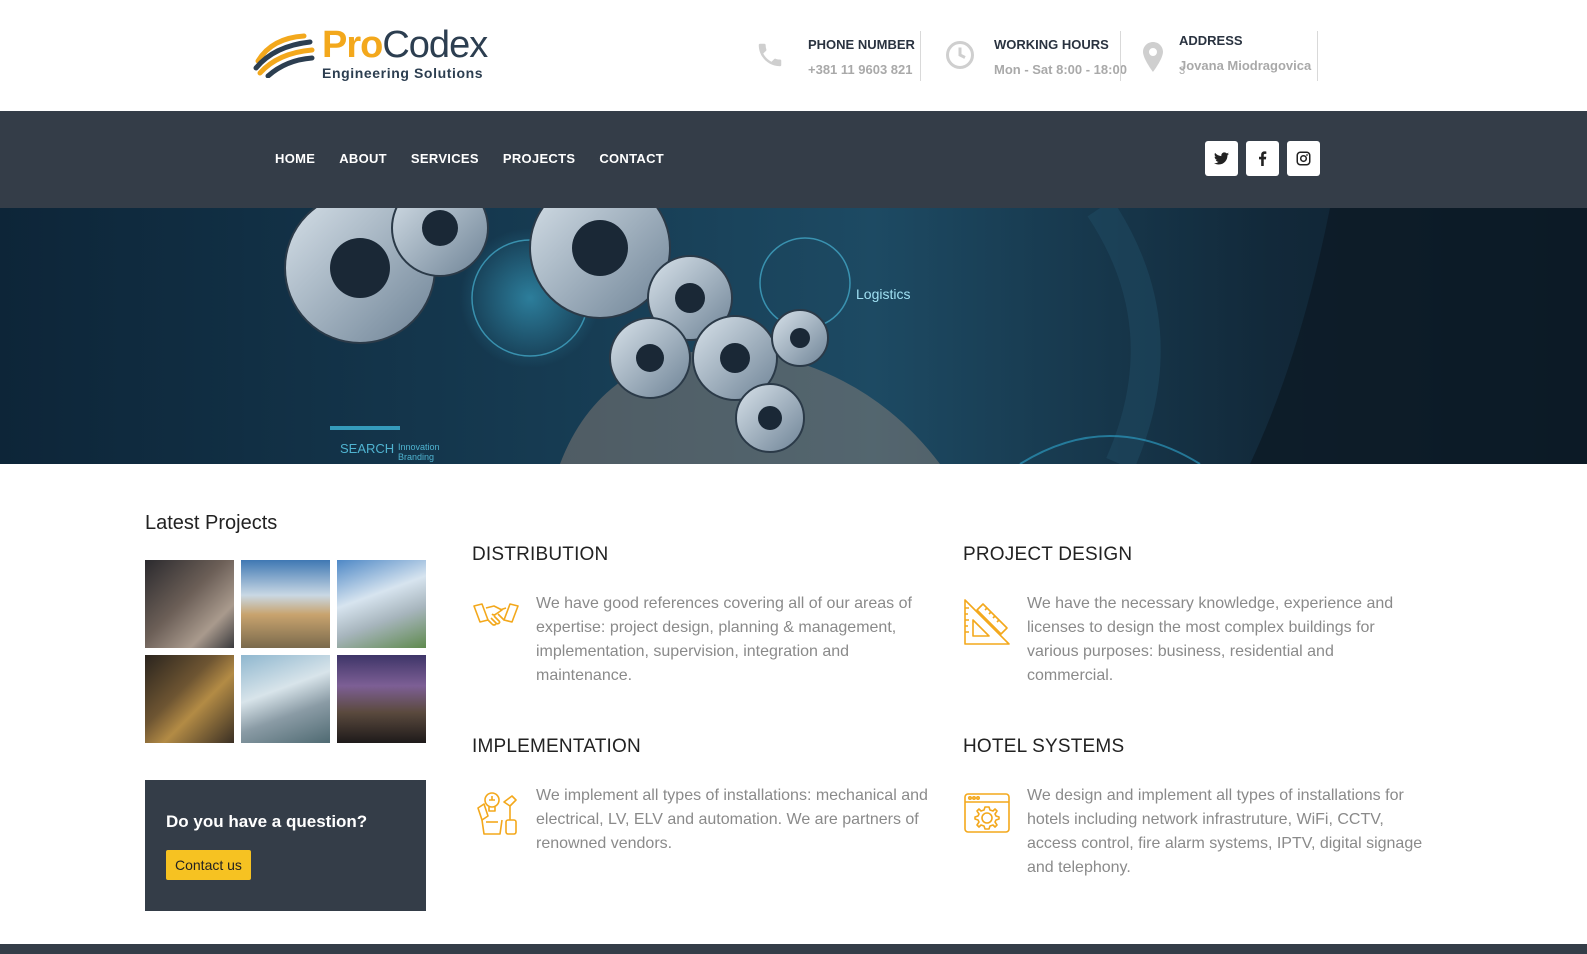  I want to click on phone-label: PHONE NUMBER, so click(861, 44).